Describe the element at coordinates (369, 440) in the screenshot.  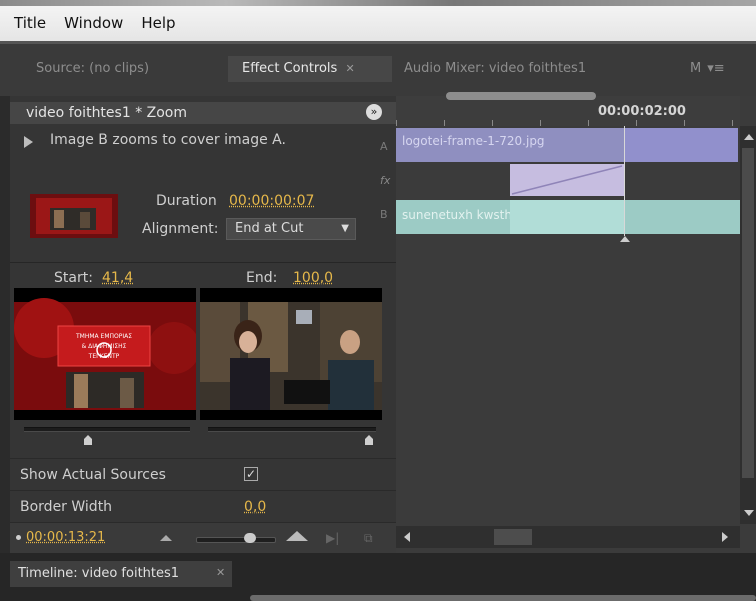
I see `end-slider-handle` at that location.